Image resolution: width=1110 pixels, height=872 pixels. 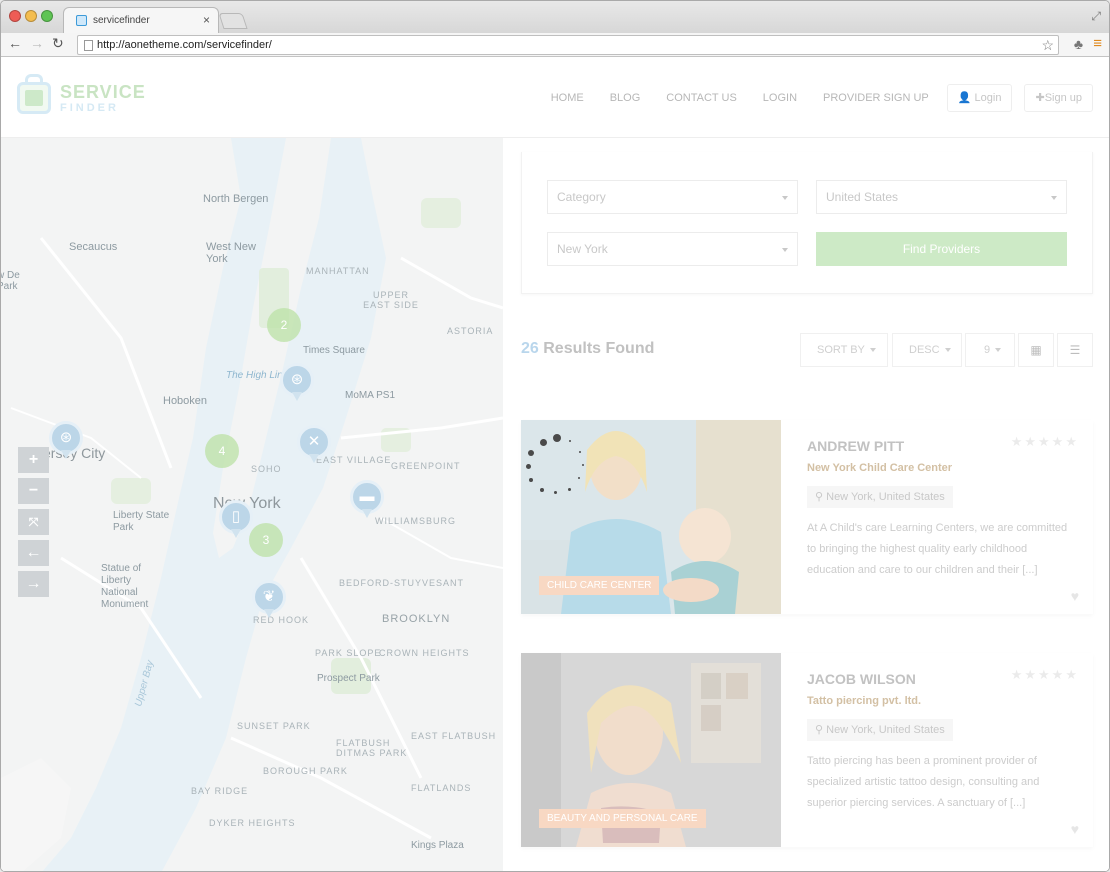 I want to click on login-button: 👤 Login, so click(x=979, y=98).